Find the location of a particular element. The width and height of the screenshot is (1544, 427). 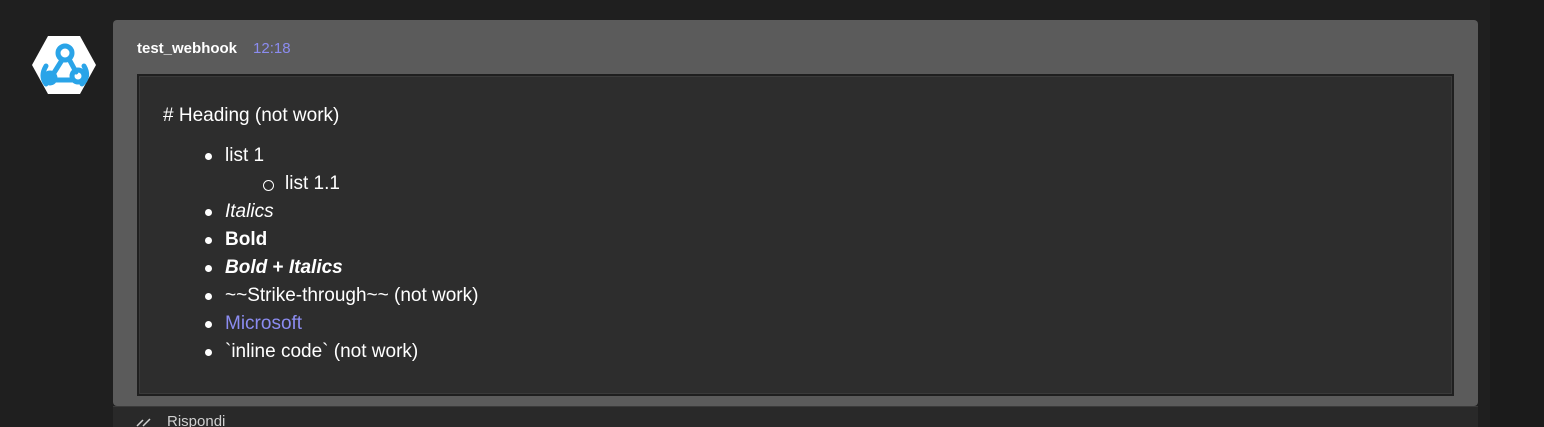

microsoft-link: Microsoft is located at coordinates (263, 323).